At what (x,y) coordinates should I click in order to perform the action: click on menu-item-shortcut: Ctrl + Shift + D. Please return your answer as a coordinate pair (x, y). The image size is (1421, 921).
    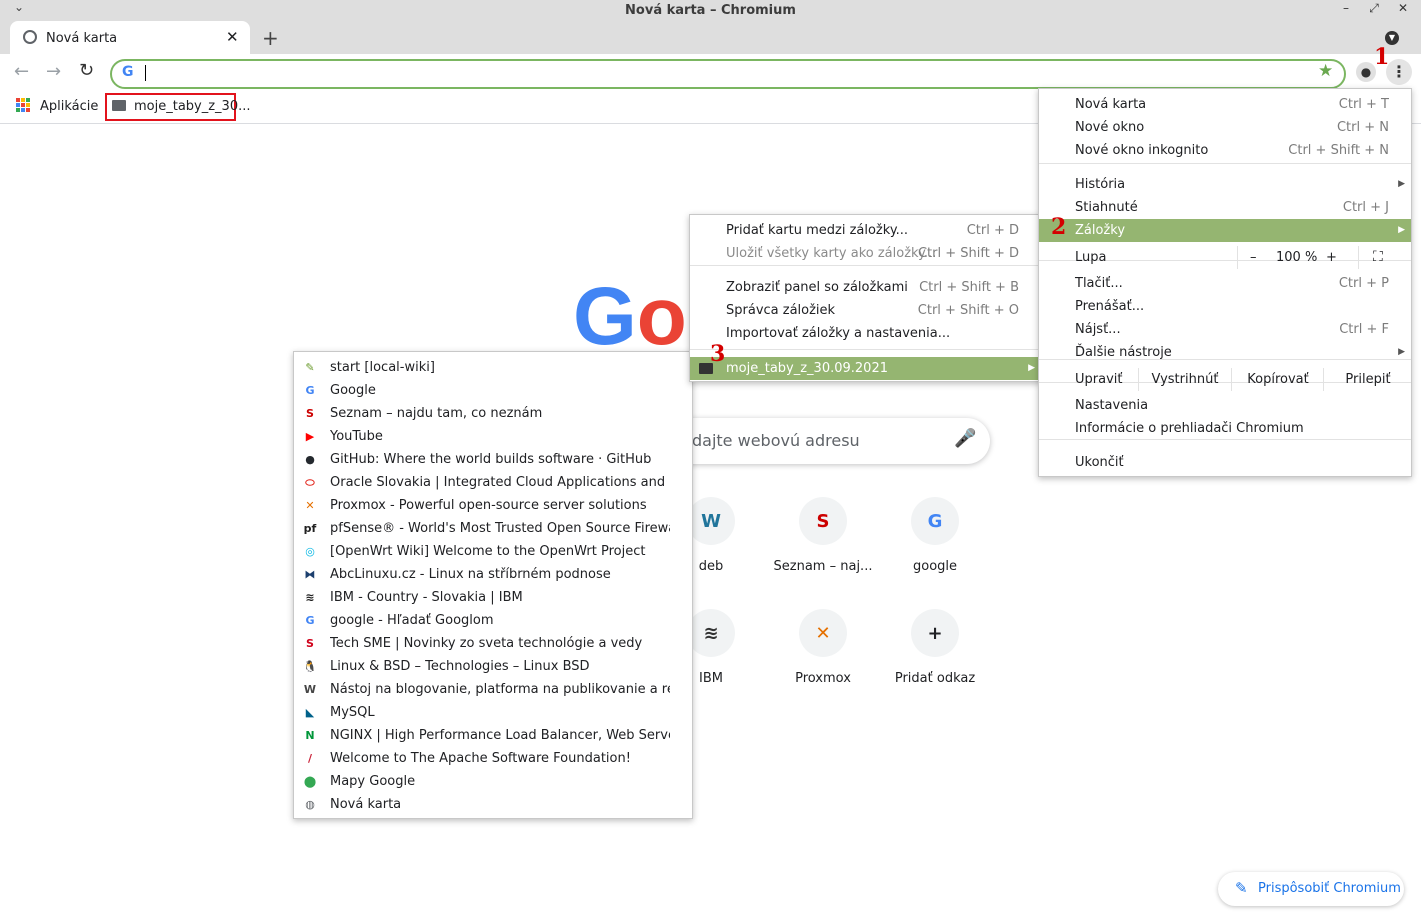
    Looking at the image, I should click on (968, 253).